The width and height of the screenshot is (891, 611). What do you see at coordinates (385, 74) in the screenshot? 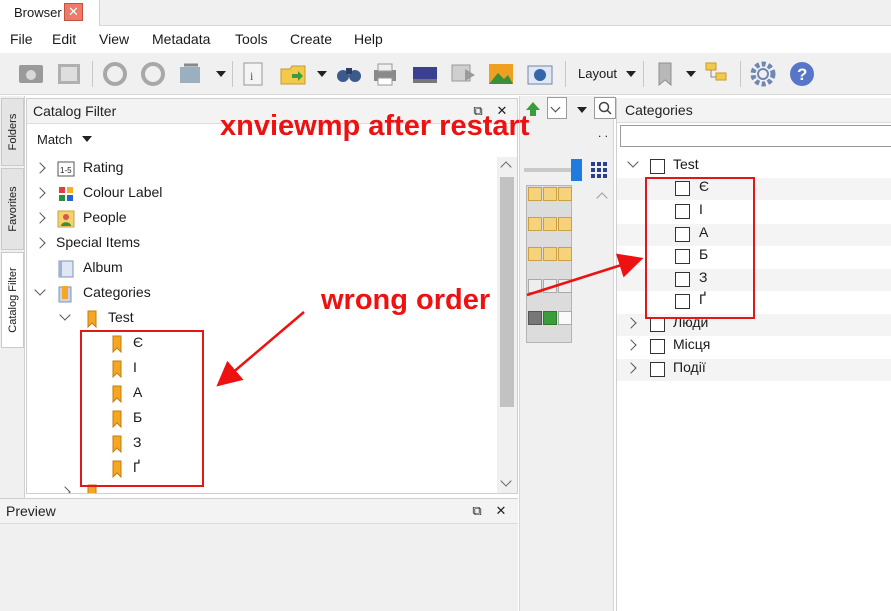
I see `print-icon` at bounding box center [385, 74].